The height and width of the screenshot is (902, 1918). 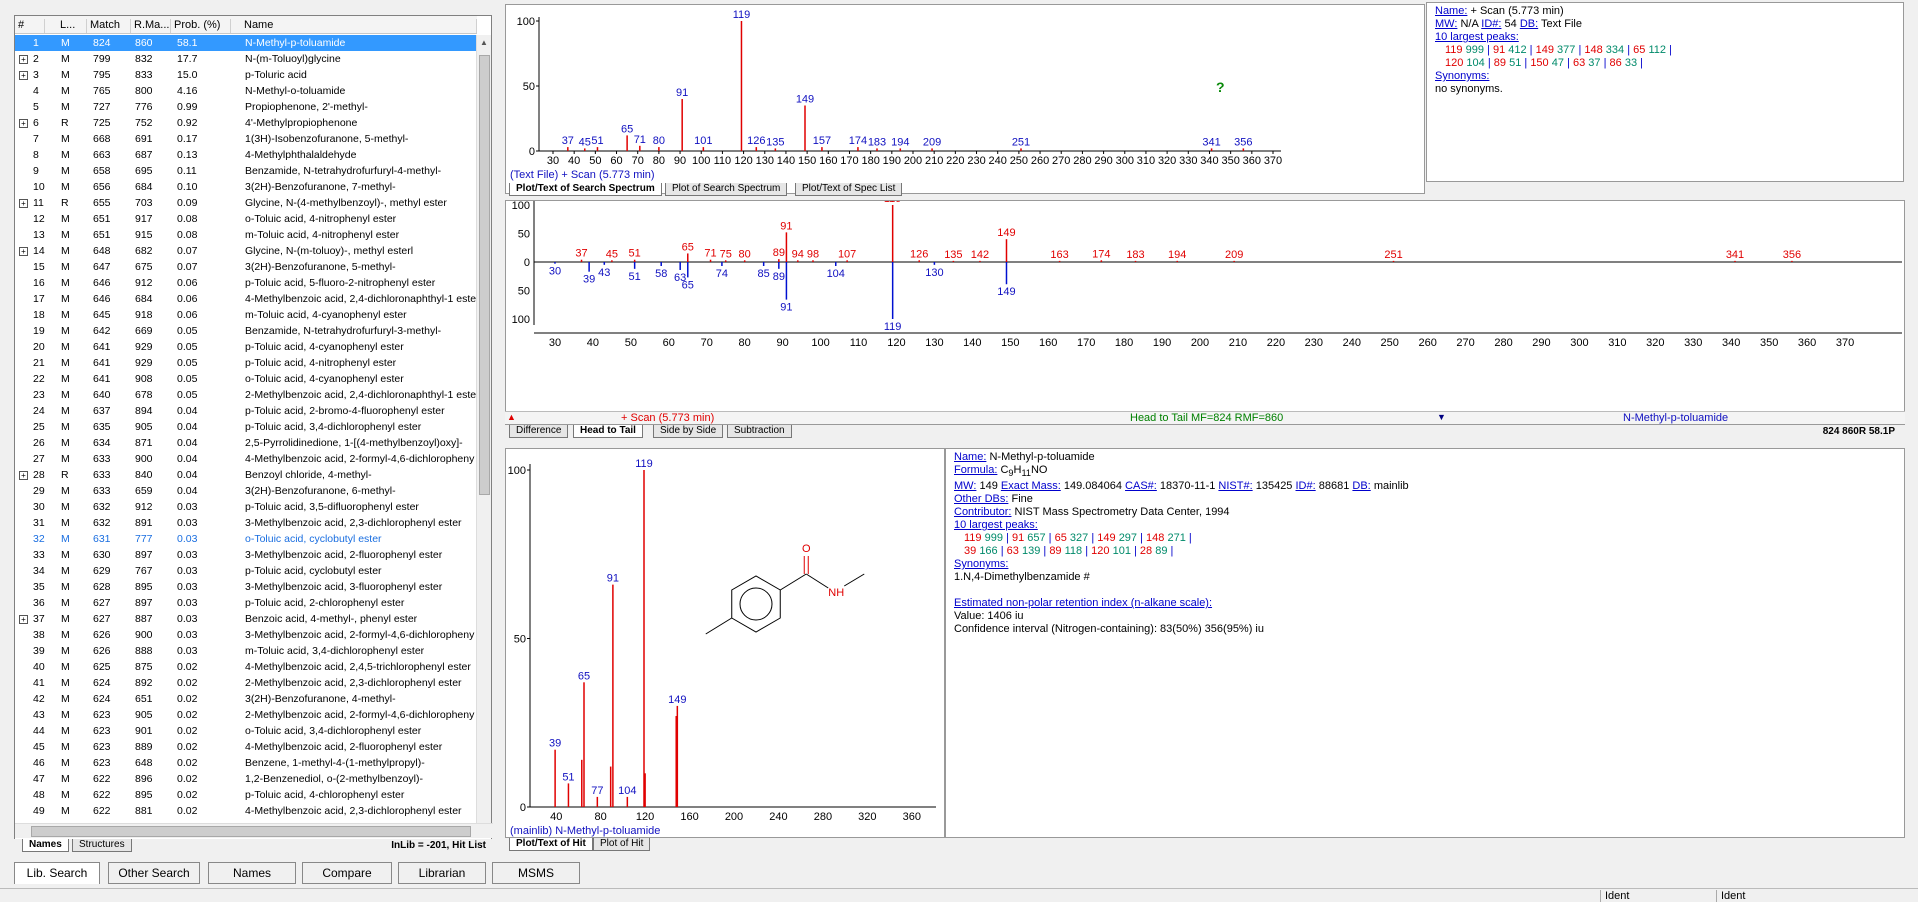 I want to click on tab-names-main: Names, so click(x=252, y=873).